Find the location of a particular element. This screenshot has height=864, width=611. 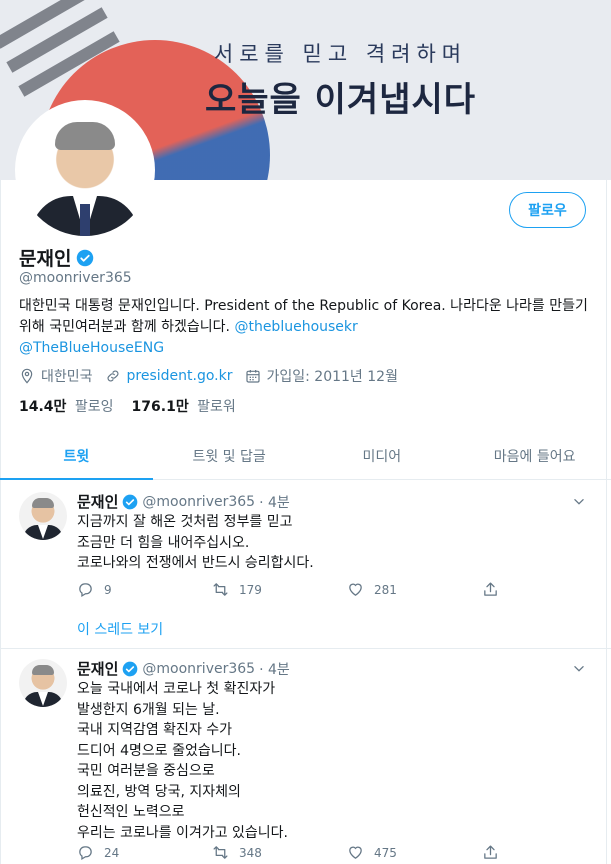

followers-stat: 176.1만 팔로워 is located at coordinates (184, 406).